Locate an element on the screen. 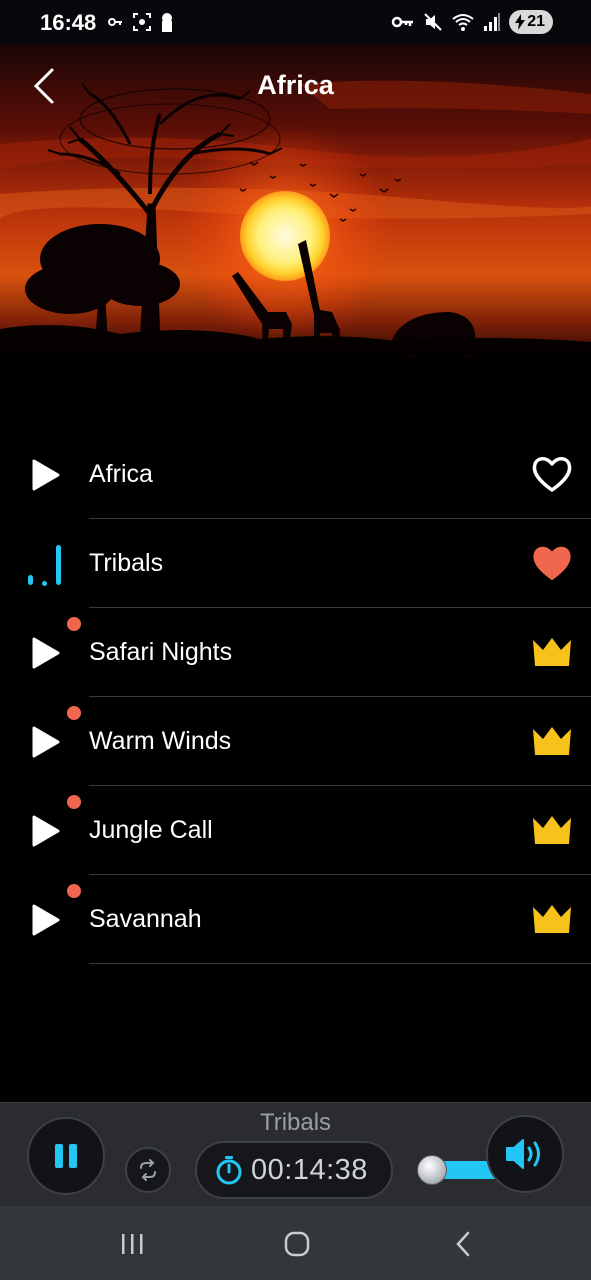  back-icon is located at coordinates (463, 1244).